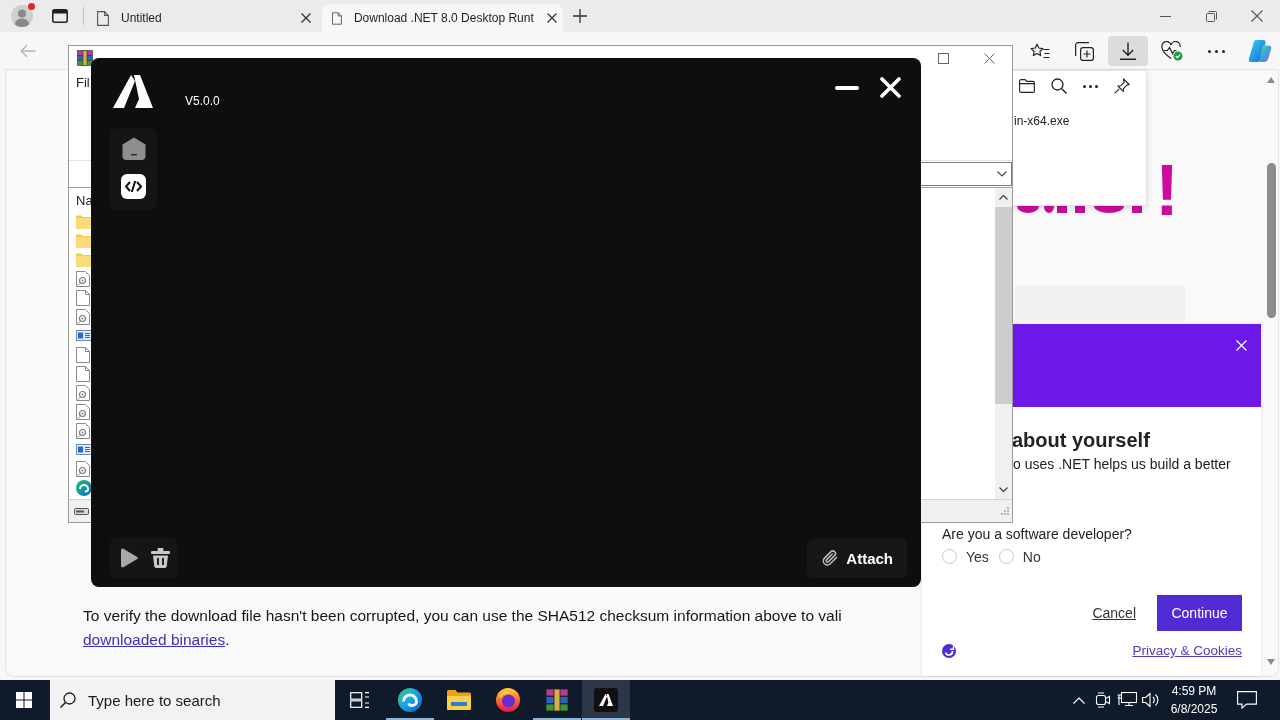 This screenshot has width=1280, height=720. Describe the element at coordinates (1271, 662) in the screenshot. I see `scroll-down-icon` at that location.